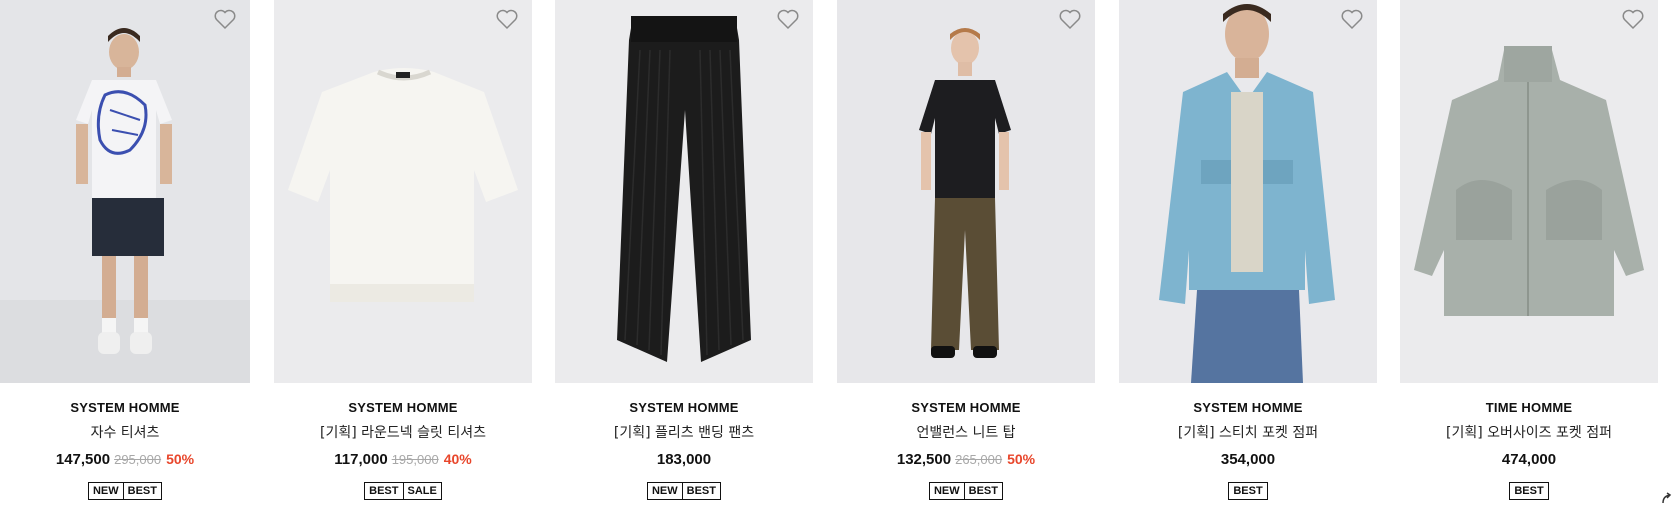 This screenshot has width=1674, height=505. I want to click on product-name: 언밸런스 니트 탑, so click(966, 432).